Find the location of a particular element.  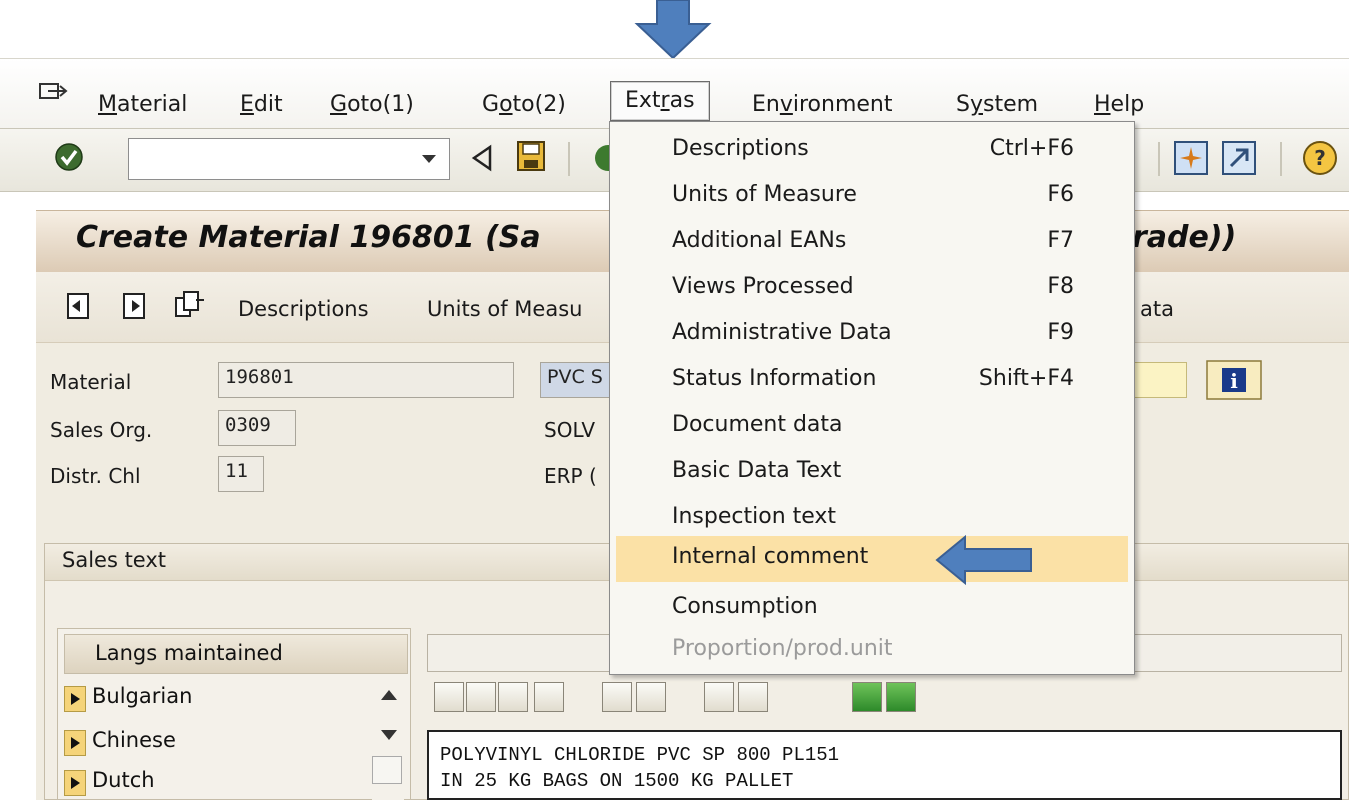

menu-item-status-information: Status Information Shift+F4 is located at coordinates (872, 381).